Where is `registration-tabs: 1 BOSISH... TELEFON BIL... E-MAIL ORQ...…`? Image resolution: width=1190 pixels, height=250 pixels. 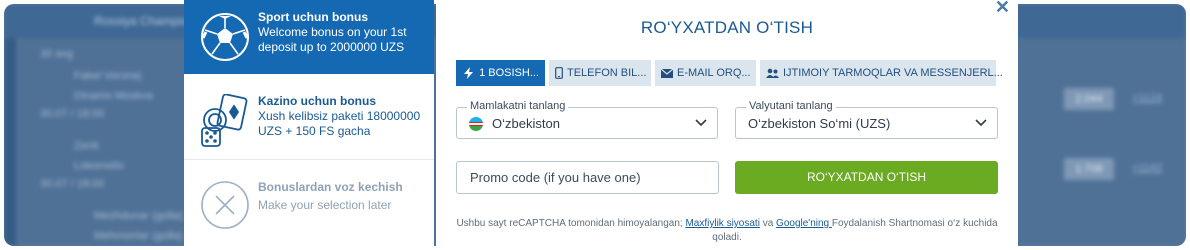
registration-tabs: 1 BOSISH... TELEFON BIL... E-MAIL ORQ...… is located at coordinates (729, 73).